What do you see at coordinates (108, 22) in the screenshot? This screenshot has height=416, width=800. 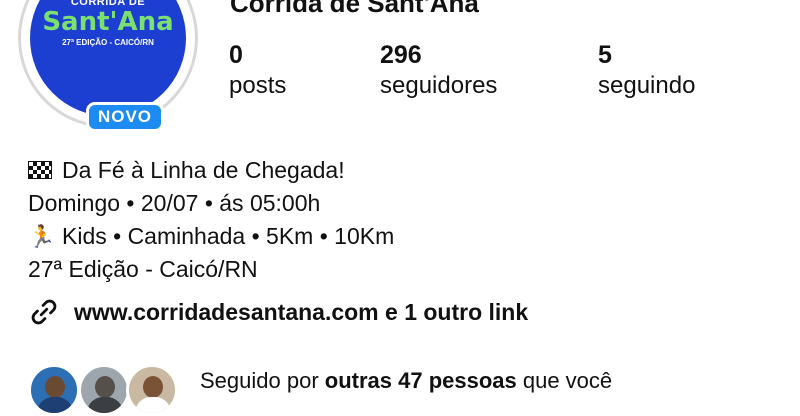 I see `logo-line-2: Sant'Ana` at bounding box center [108, 22].